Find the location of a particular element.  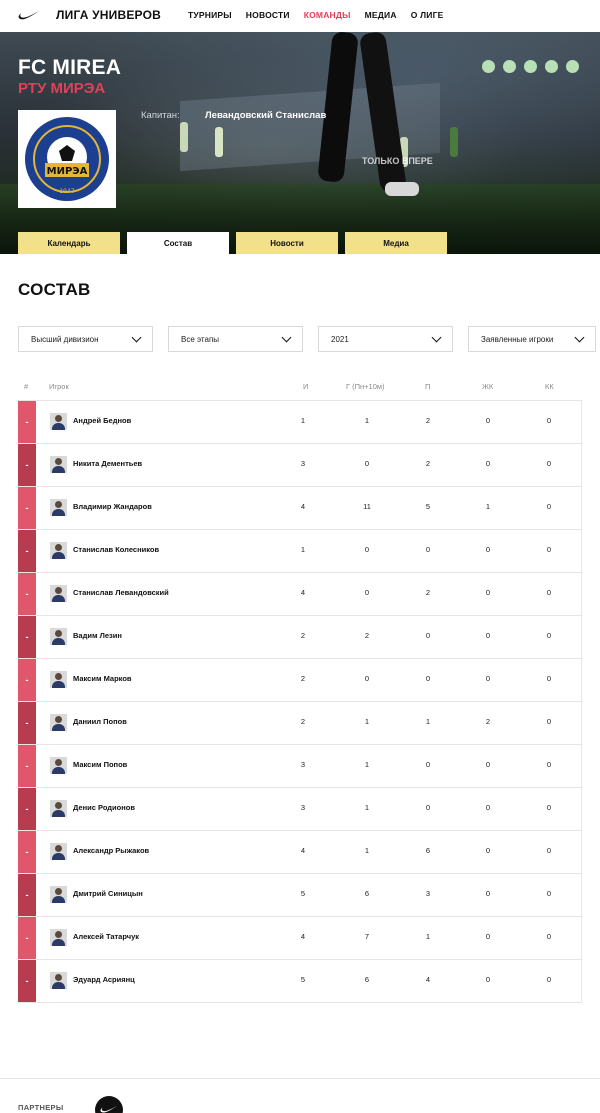

table-row: - Максим Попов 3 1 0 0 0 is located at coordinates (299, 766).